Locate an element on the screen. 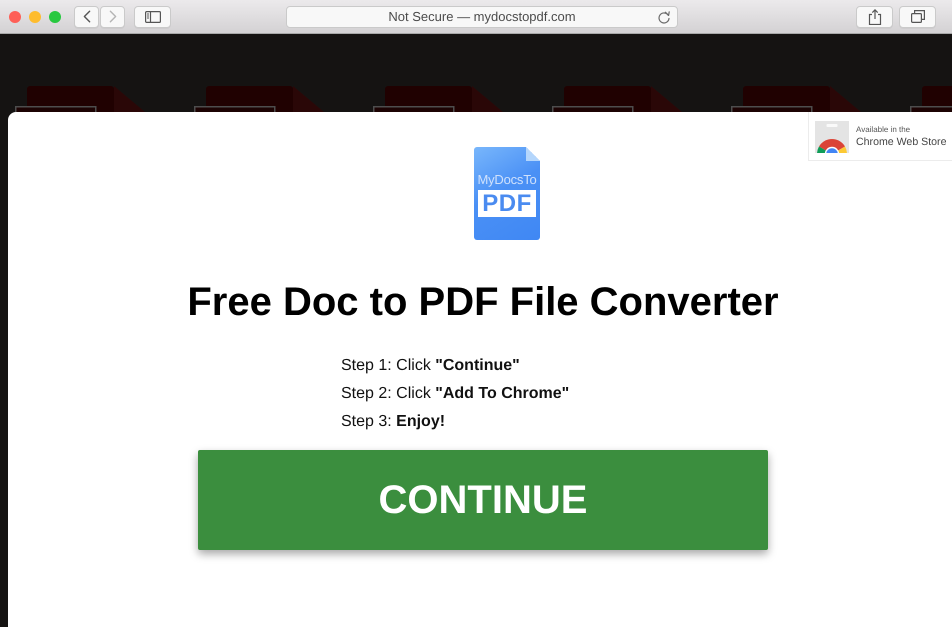  reload-icon is located at coordinates (664, 17).